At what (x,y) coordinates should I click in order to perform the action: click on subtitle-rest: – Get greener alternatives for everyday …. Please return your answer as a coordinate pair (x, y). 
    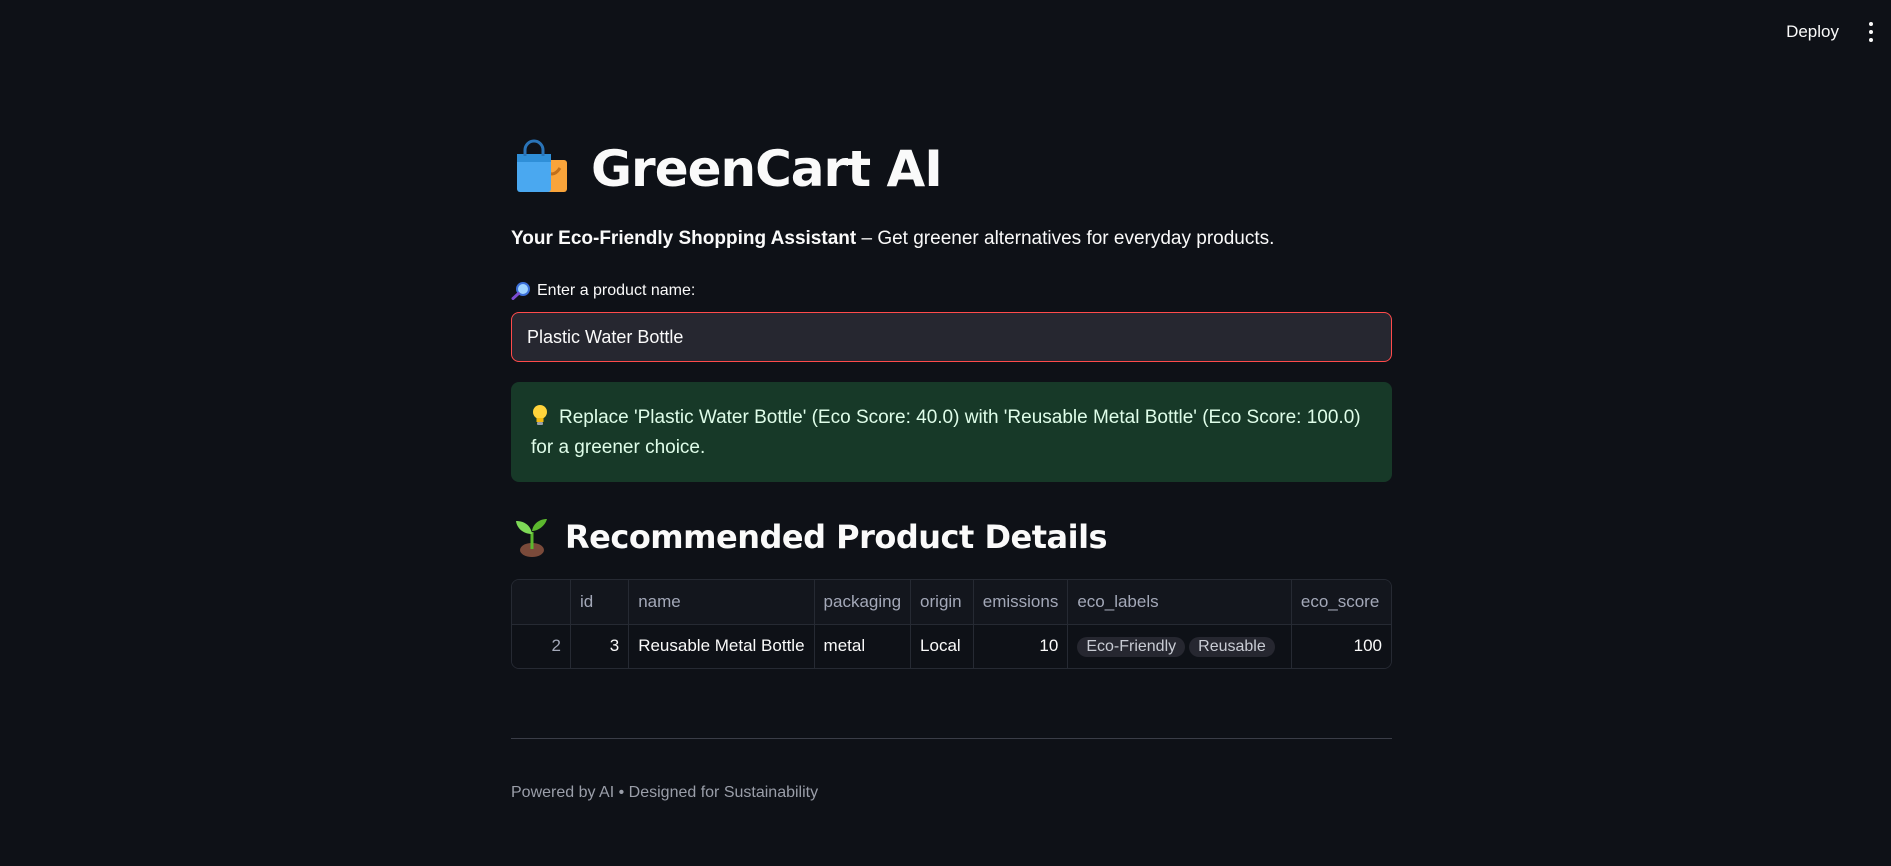
    Looking at the image, I should click on (1065, 238).